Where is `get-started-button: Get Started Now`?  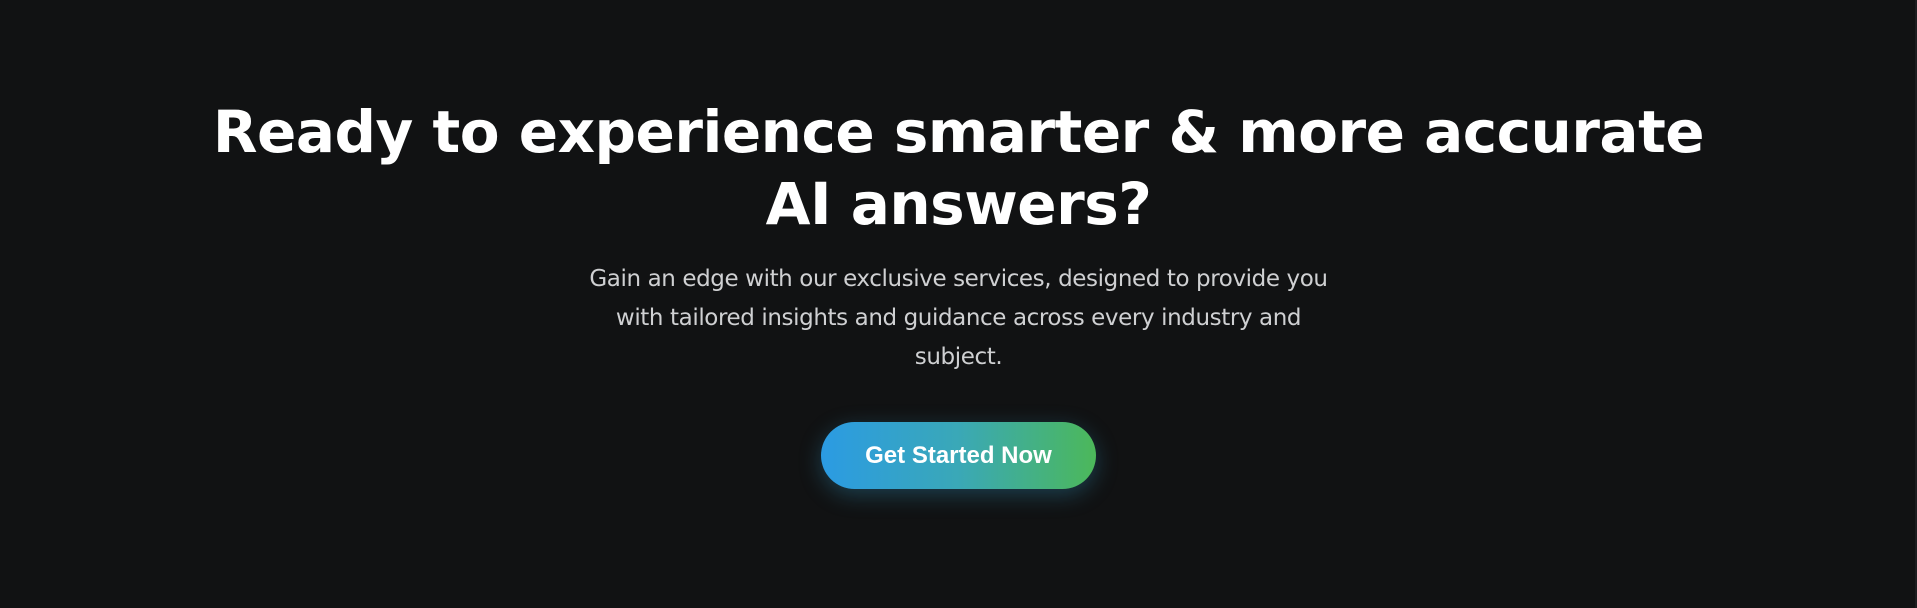
get-started-button: Get Started Now is located at coordinates (958, 455).